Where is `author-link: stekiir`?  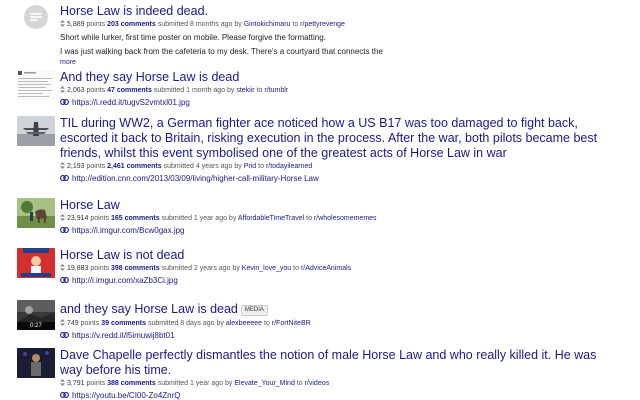 author-link: stekiir is located at coordinates (245, 90).